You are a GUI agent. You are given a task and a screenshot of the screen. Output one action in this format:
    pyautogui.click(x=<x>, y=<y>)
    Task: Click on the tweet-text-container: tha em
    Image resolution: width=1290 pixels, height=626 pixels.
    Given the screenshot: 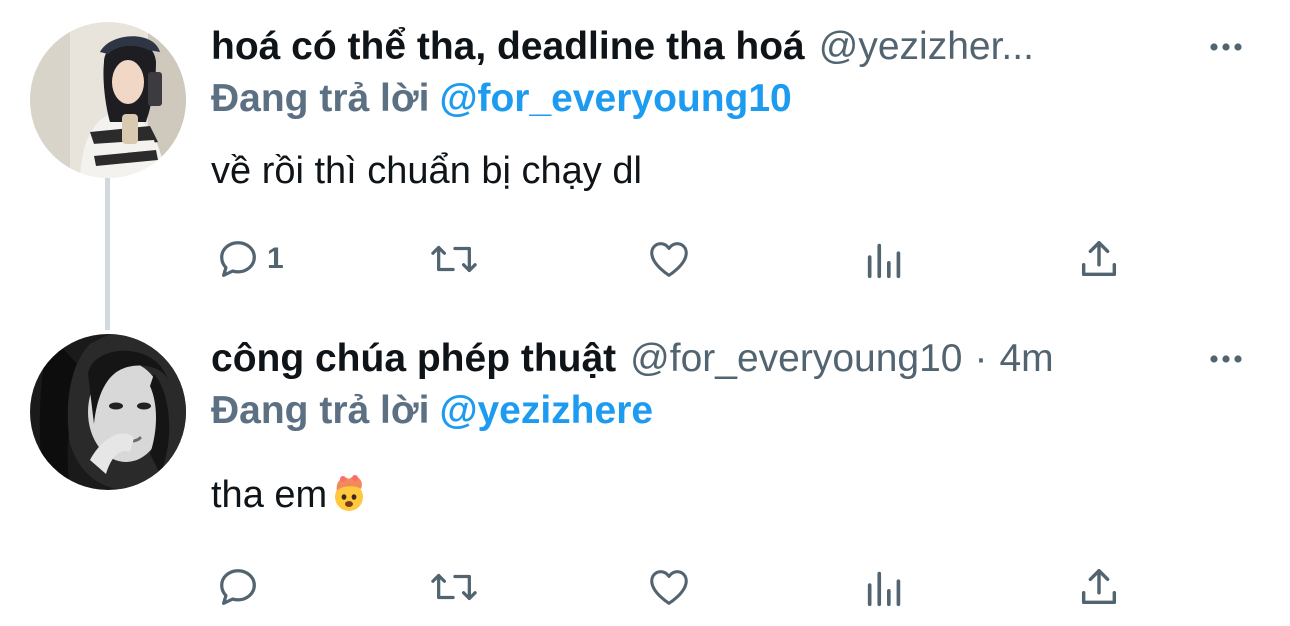 What is the action you would take?
    pyautogui.click(x=290, y=498)
    